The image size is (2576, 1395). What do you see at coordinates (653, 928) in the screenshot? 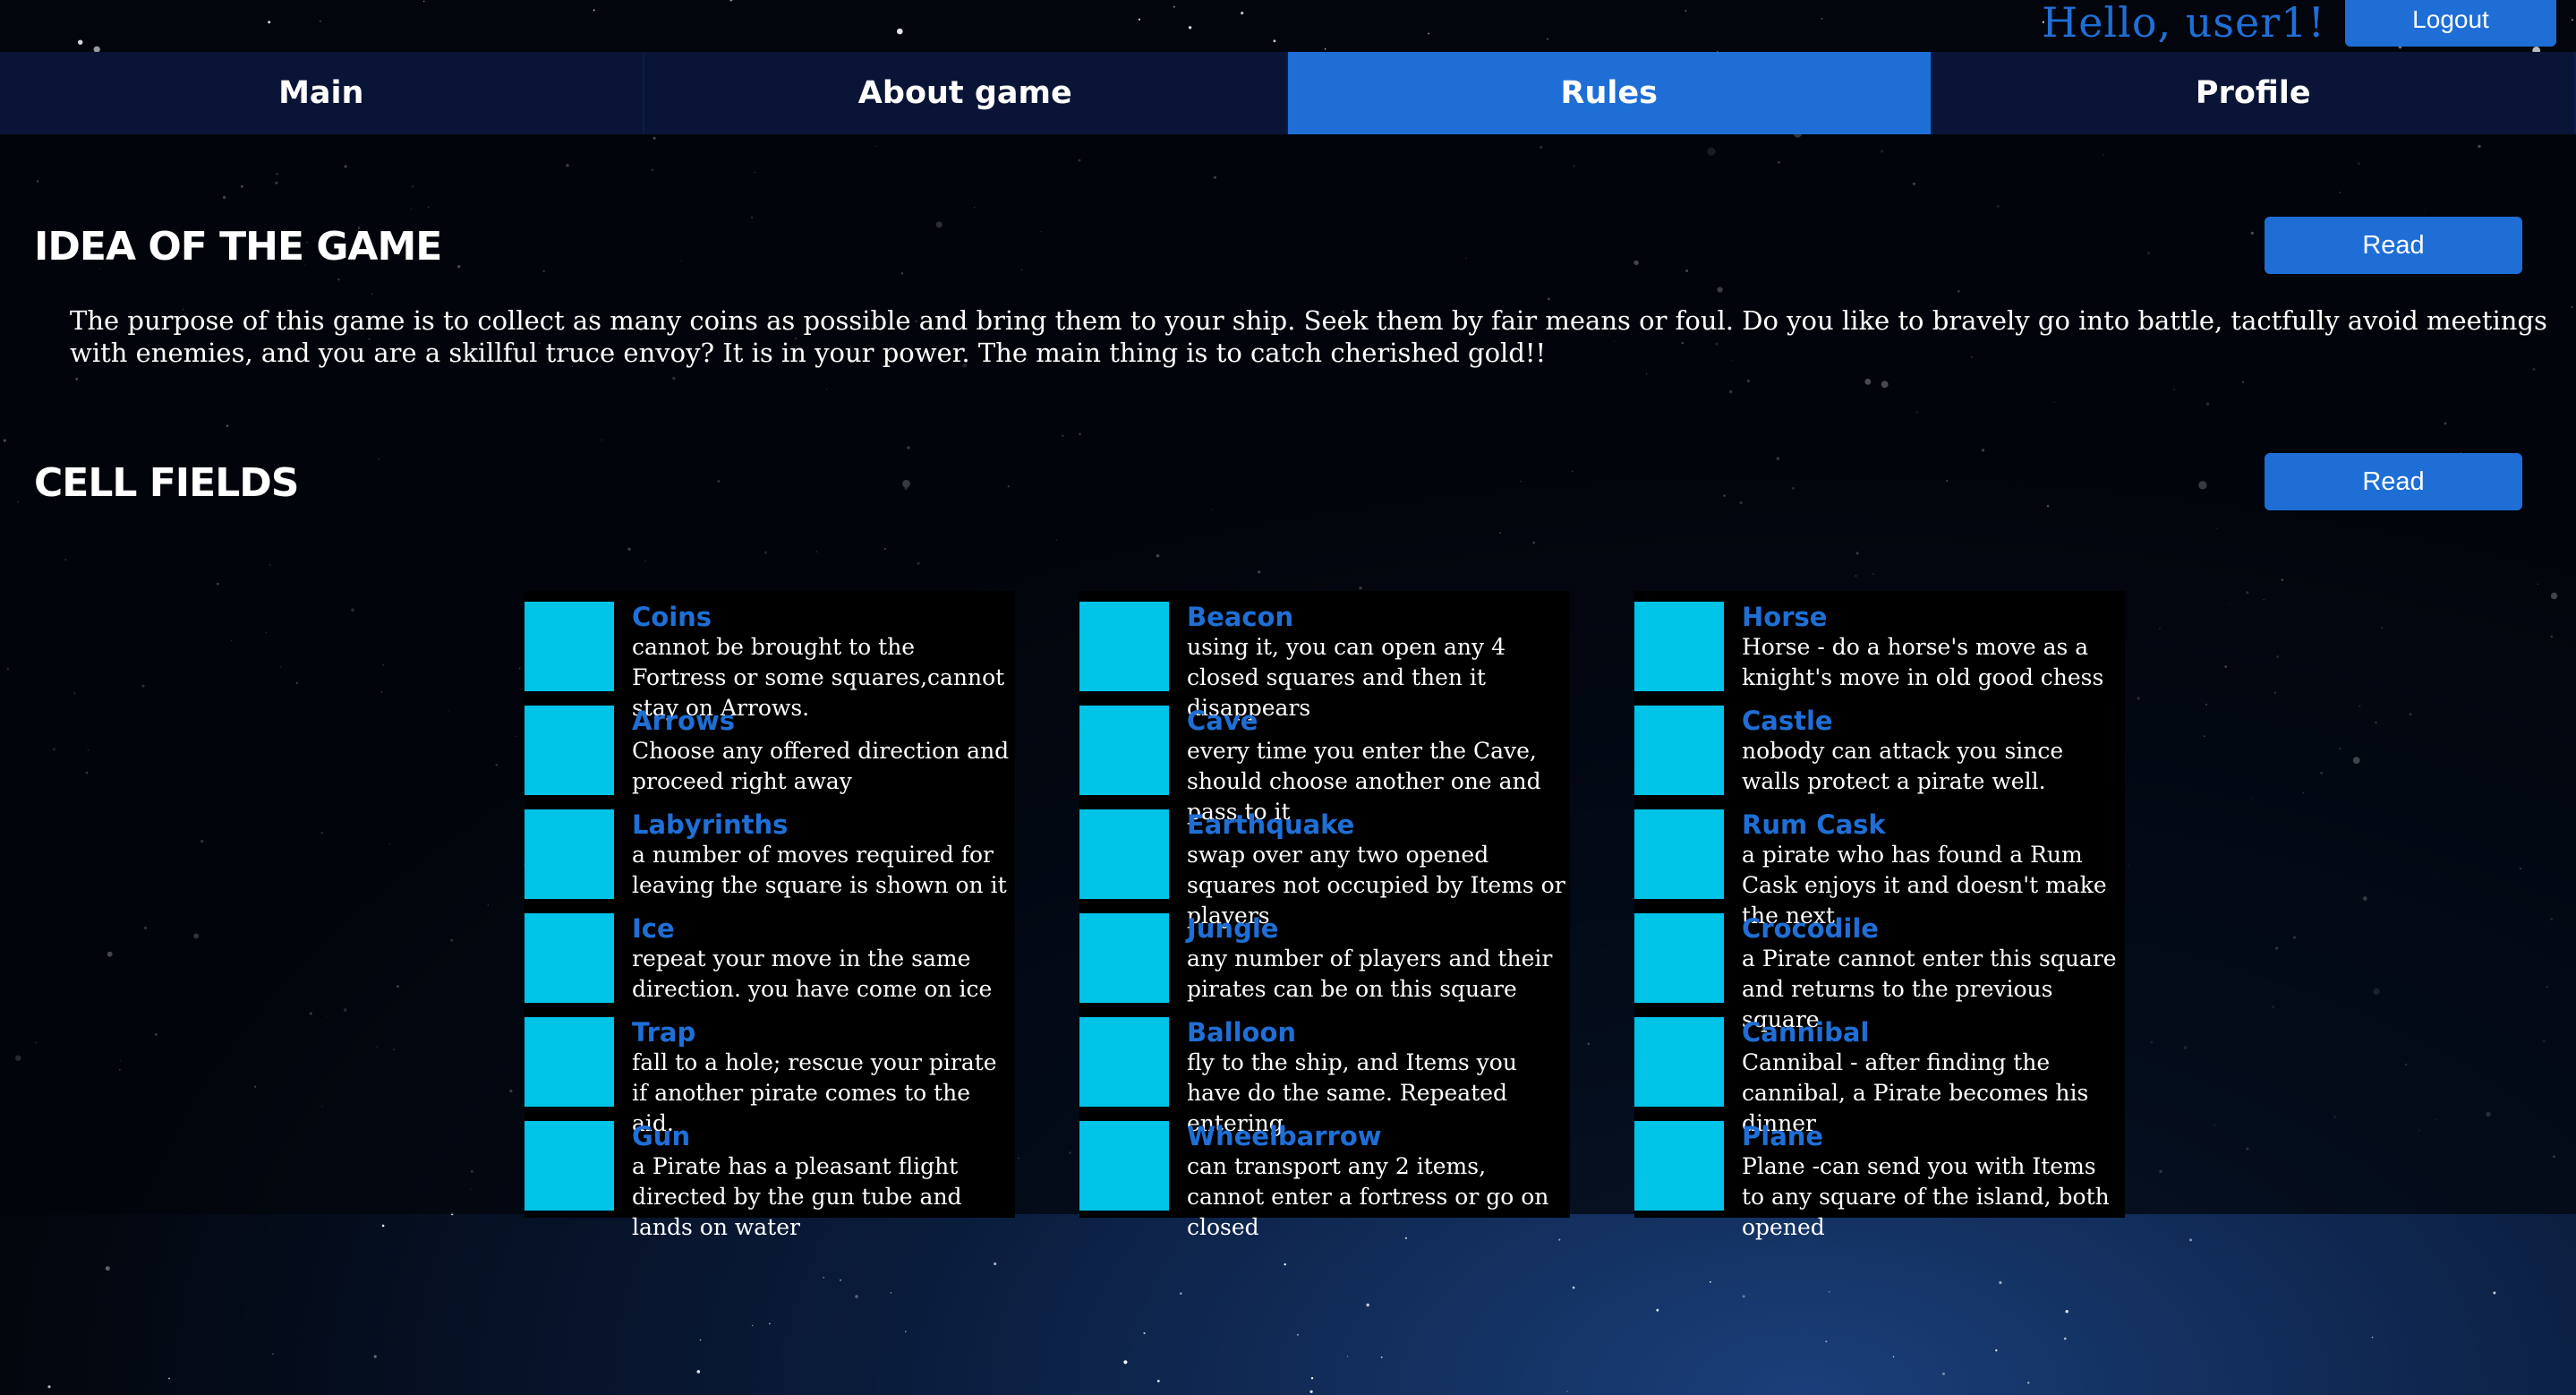
I see `cell-name: Ice` at bounding box center [653, 928].